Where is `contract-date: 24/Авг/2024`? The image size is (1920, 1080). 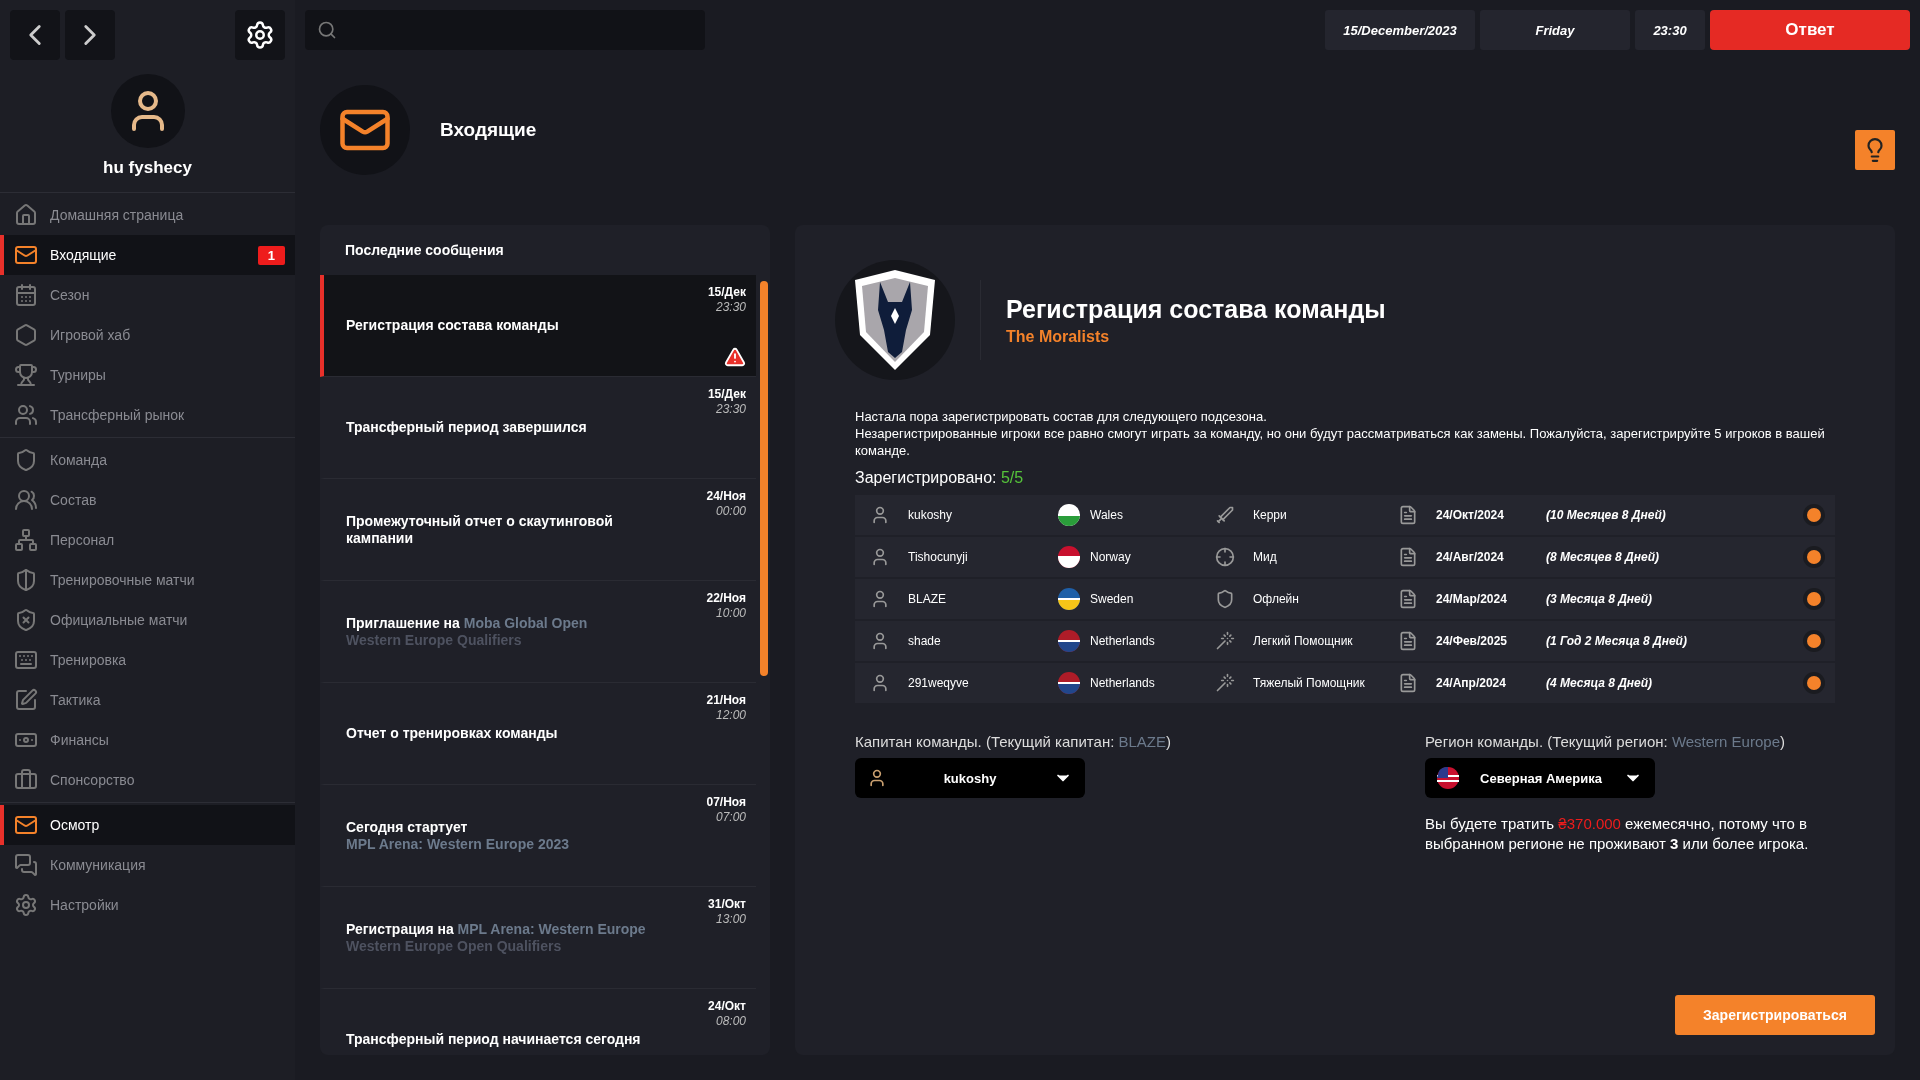 contract-date: 24/Авг/2024 is located at coordinates (1470, 557).